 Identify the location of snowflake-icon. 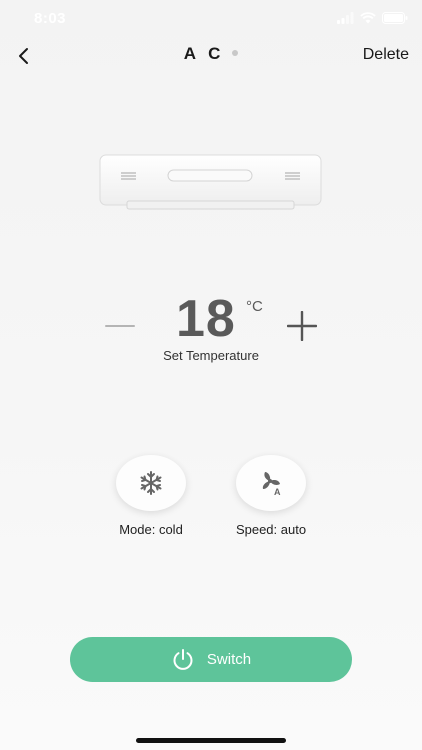
(151, 483).